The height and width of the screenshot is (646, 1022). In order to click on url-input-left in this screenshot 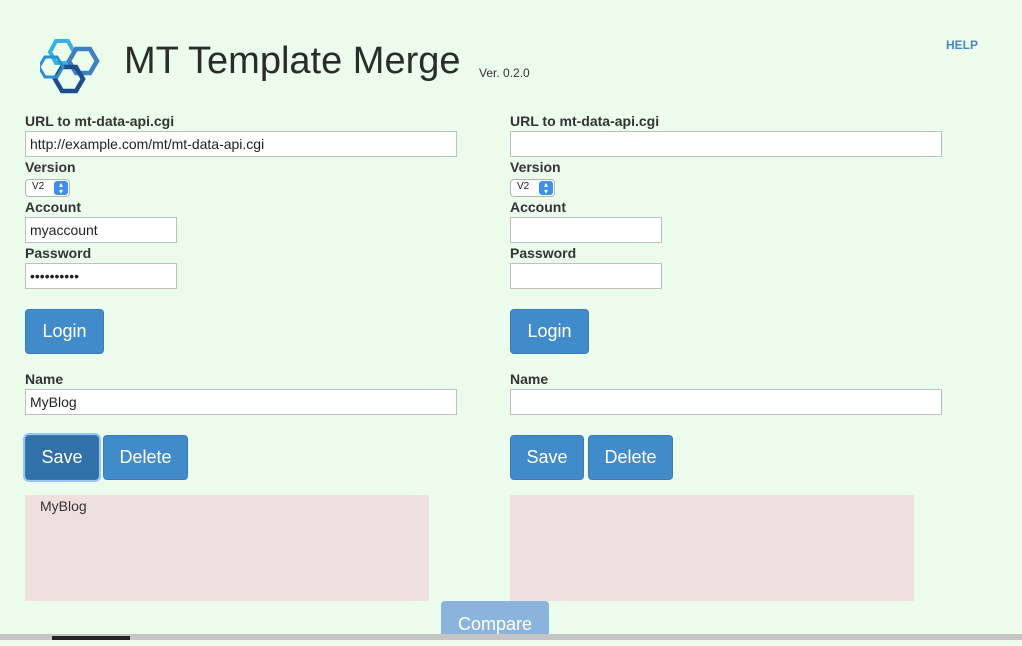, I will do `click(241, 144)`.